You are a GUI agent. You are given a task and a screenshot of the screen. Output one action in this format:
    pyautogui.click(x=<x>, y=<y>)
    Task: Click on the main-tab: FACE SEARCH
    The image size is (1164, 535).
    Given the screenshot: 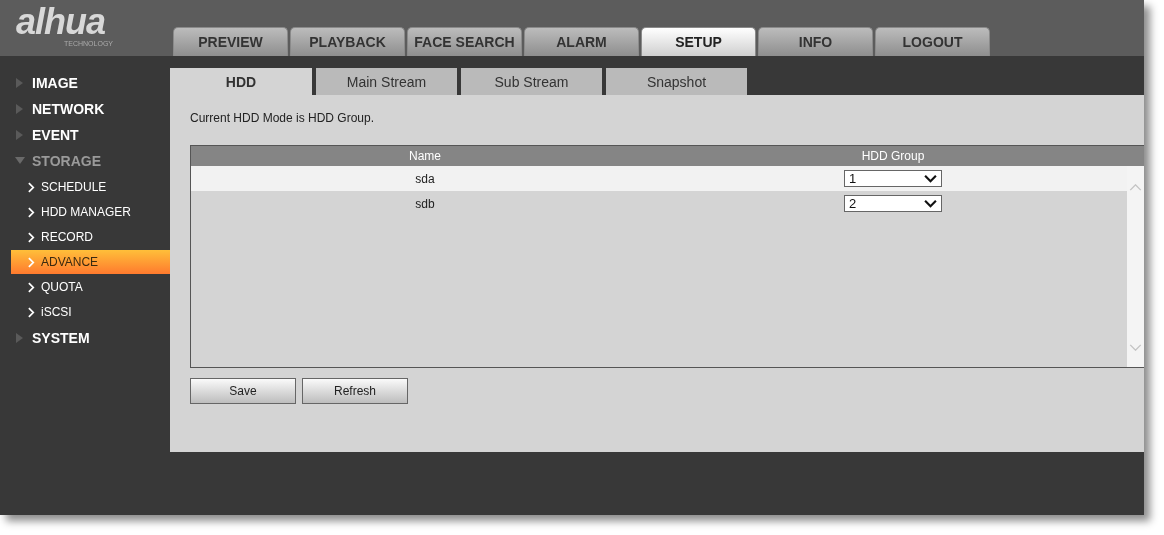 What is the action you would take?
    pyautogui.click(x=464, y=41)
    